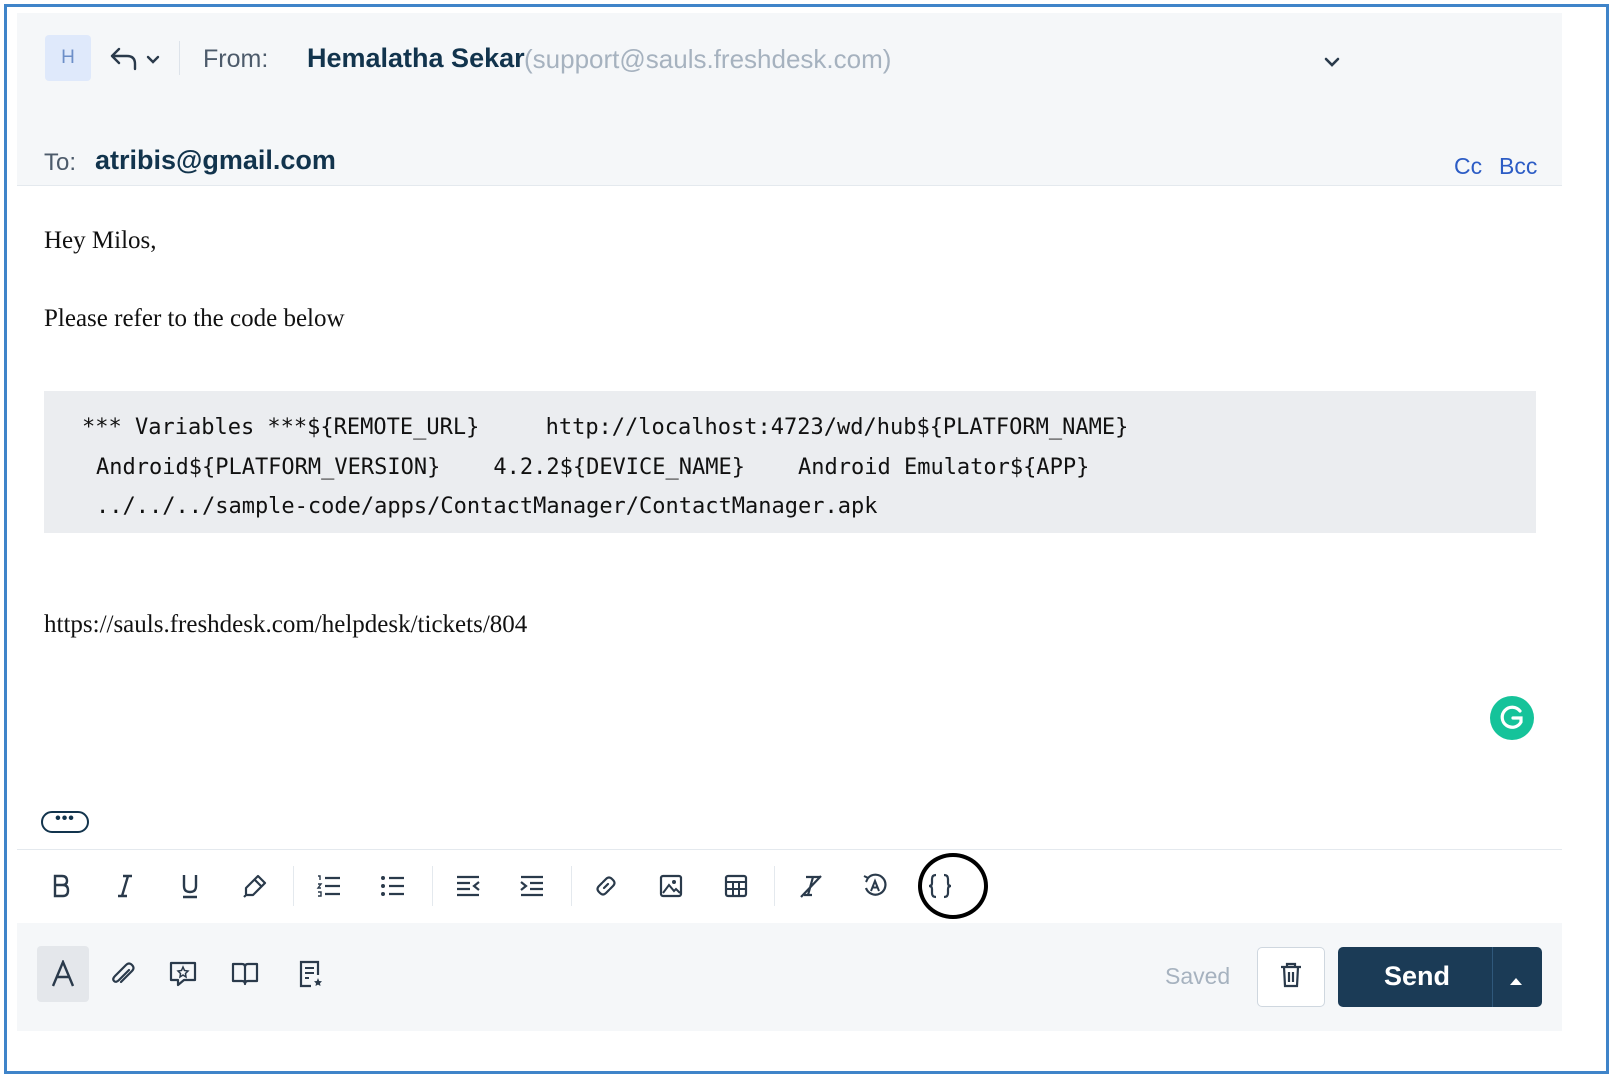 This screenshot has height=1079, width=1617. What do you see at coordinates (811, 886) in the screenshot?
I see `clear-format-icon` at bounding box center [811, 886].